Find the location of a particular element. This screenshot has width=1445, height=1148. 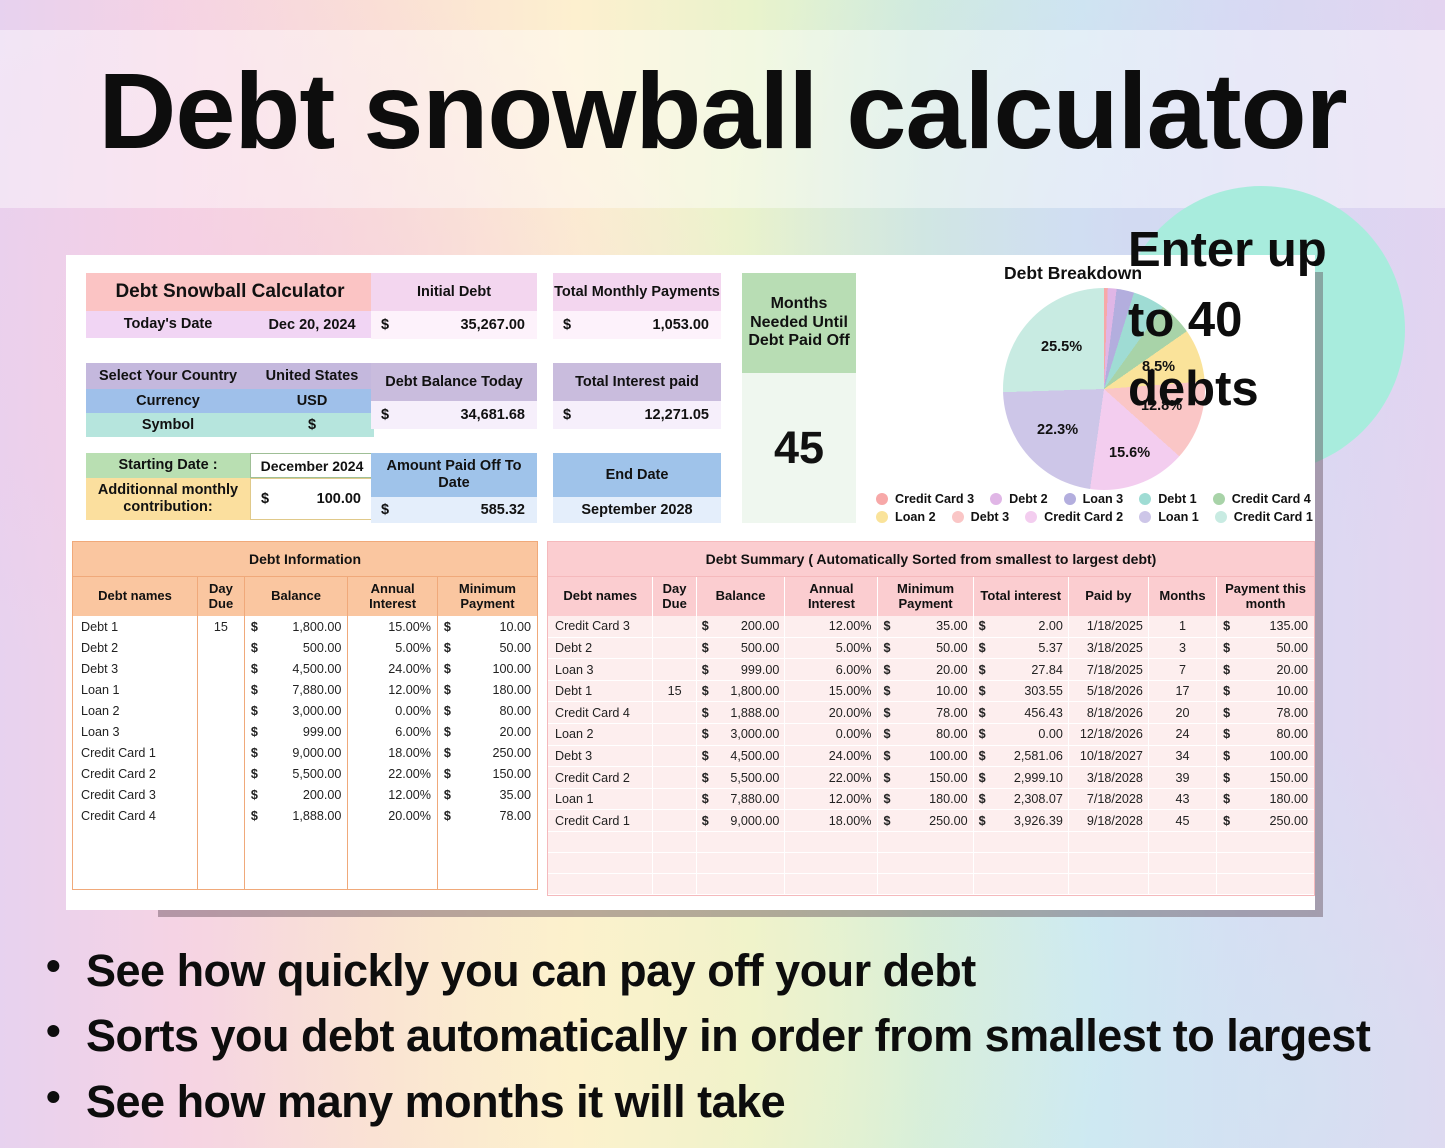

todays-date-value: Dec 20, 2024 is located at coordinates (312, 324).